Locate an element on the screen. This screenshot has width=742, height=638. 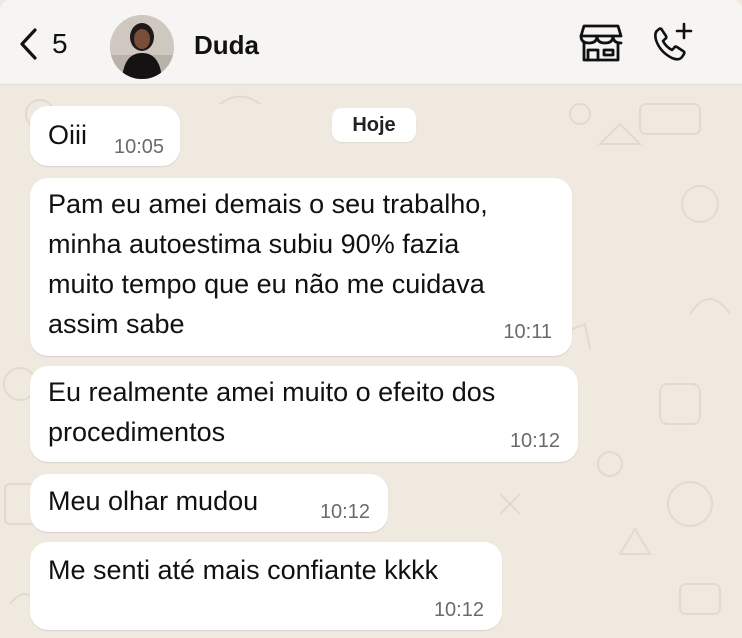
add-call-button is located at coordinates (673, 43).